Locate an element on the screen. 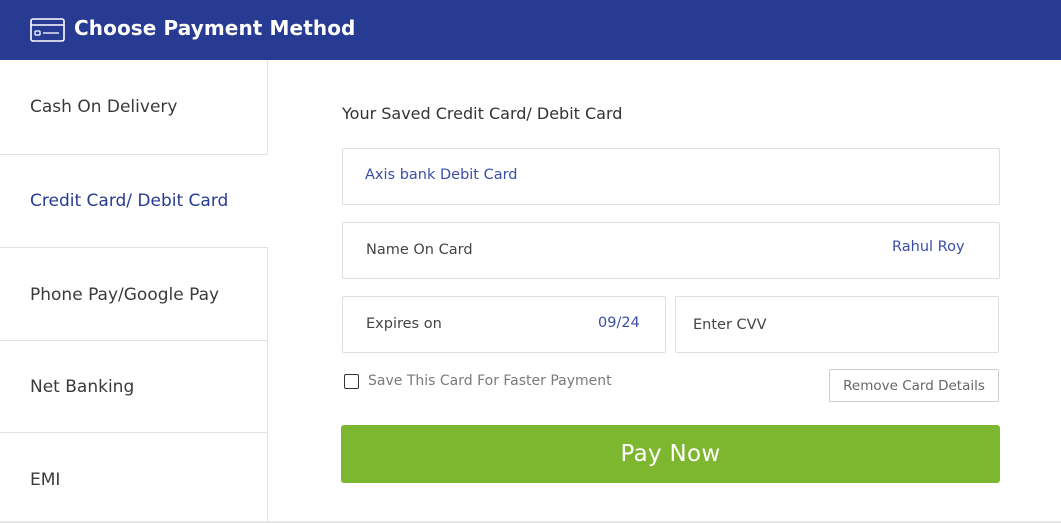 This screenshot has width=1061, height=523. sidebar-item-phone-pay-google-pay: Phone Pay/Google Pay is located at coordinates (134, 294).